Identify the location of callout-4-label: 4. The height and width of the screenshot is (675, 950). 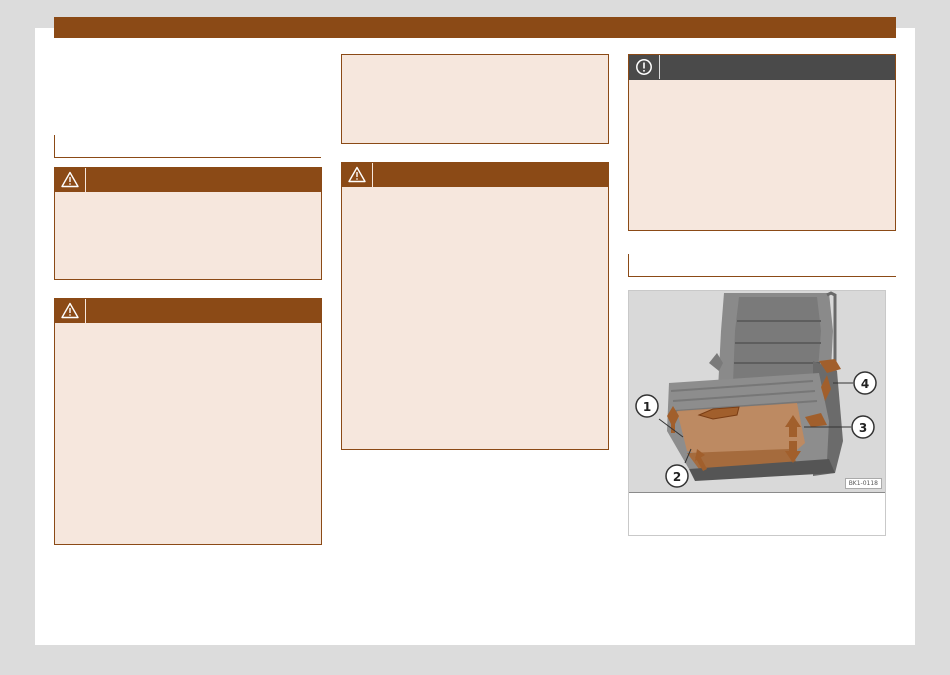
(865, 384).